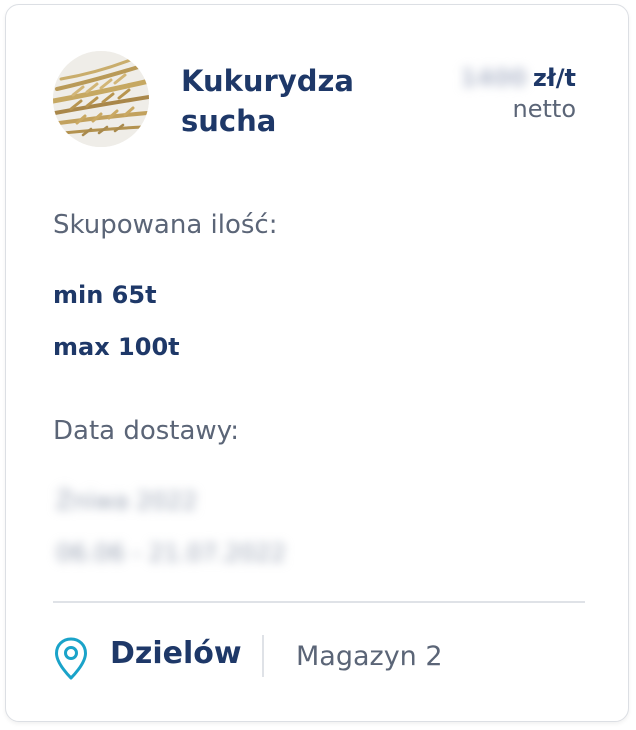 The image size is (636, 730). What do you see at coordinates (71, 658) in the screenshot?
I see `map-pin-icon` at bounding box center [71, 658].